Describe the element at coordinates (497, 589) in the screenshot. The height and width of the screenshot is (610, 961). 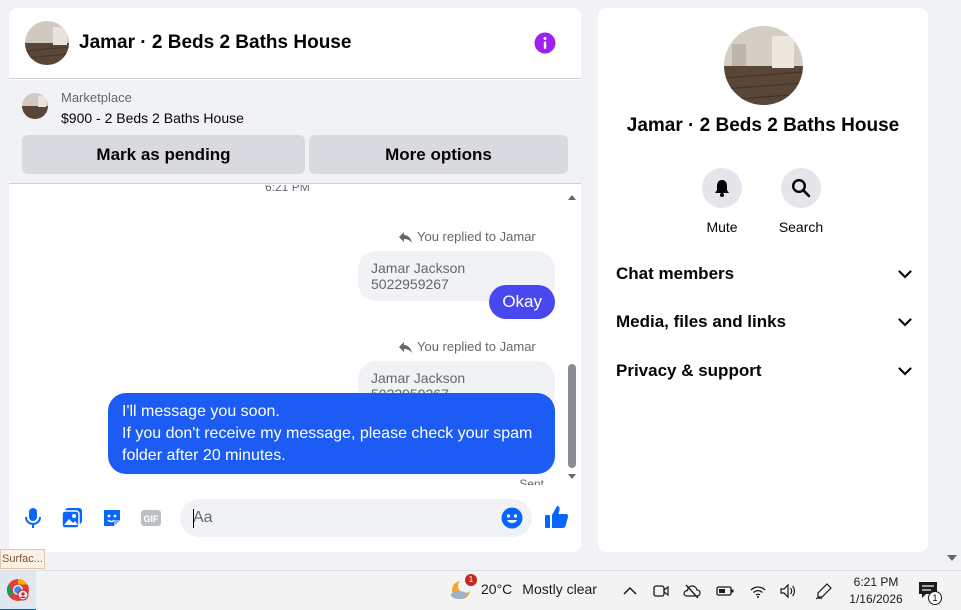
I see `weather-temperature: 20°C` at that location.